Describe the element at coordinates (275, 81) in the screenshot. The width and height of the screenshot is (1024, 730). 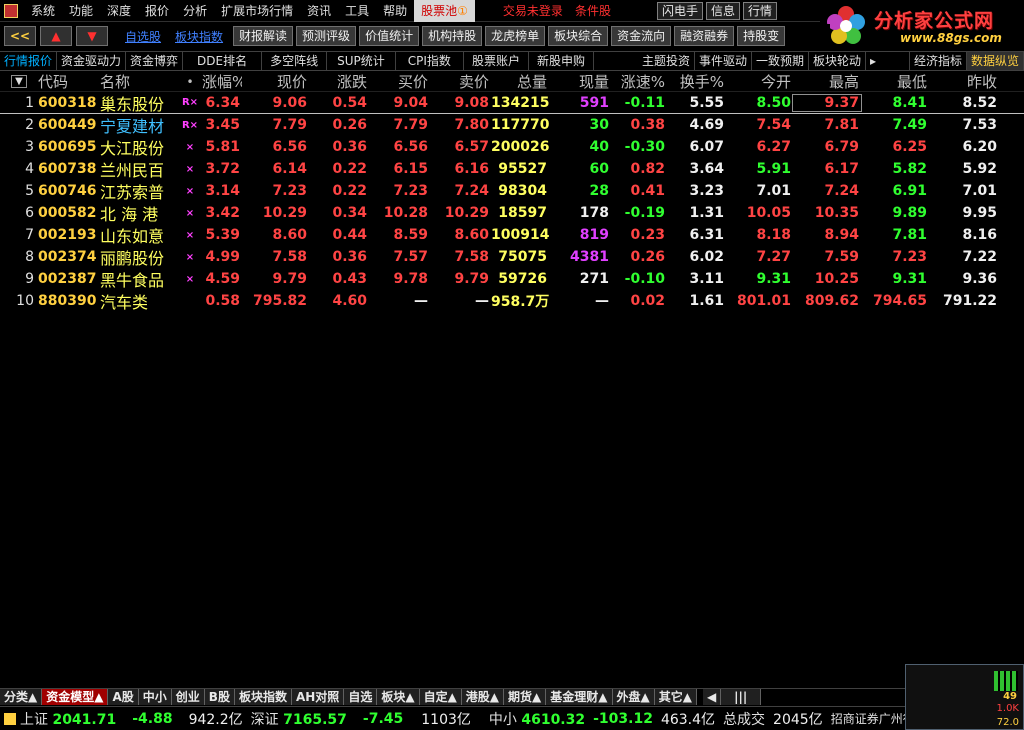
I see `col-price: 现价` at that location.